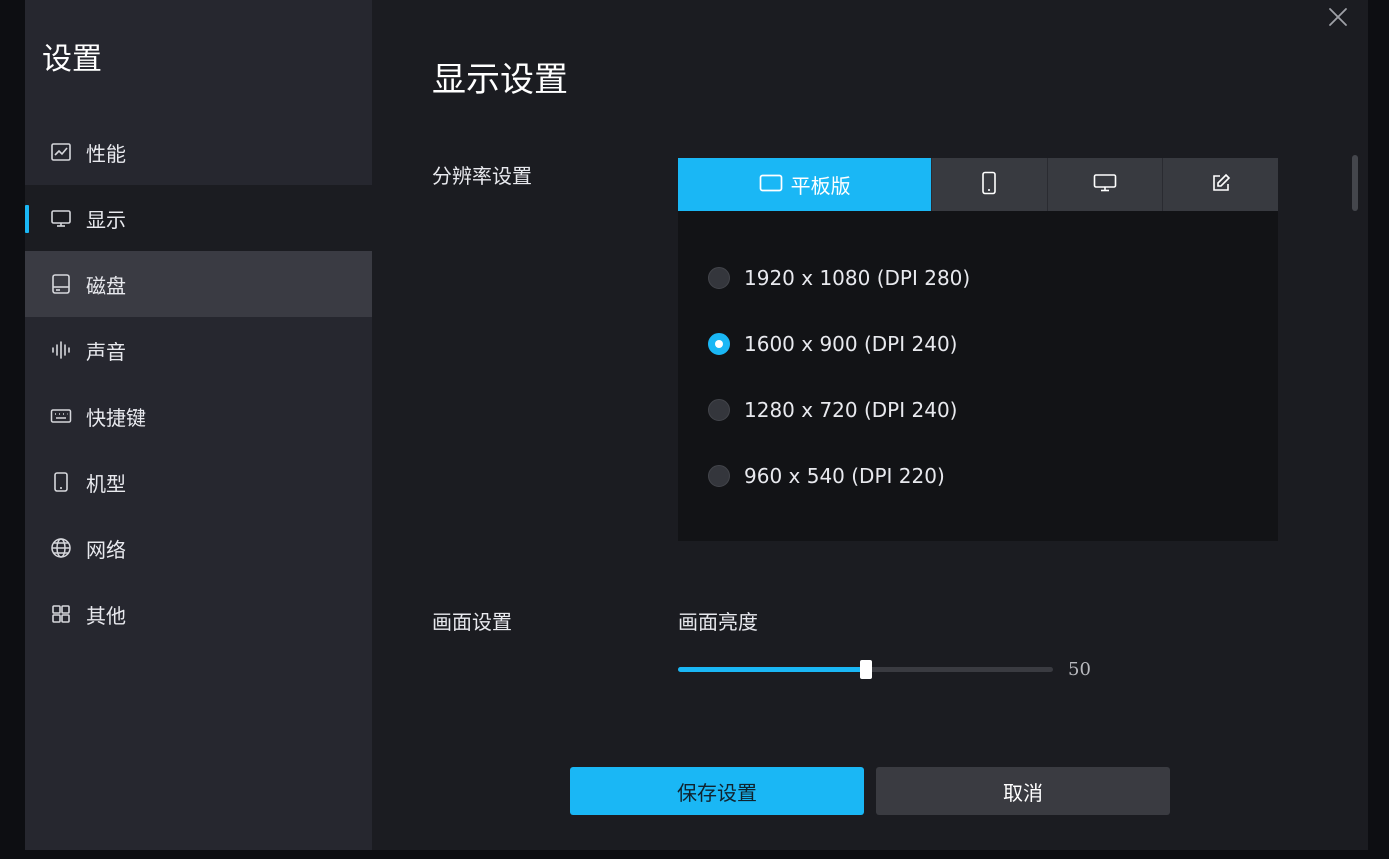  Describe the element at coordinates (61, 416) in the screenshot. I see `keyboard-icon` at that location.